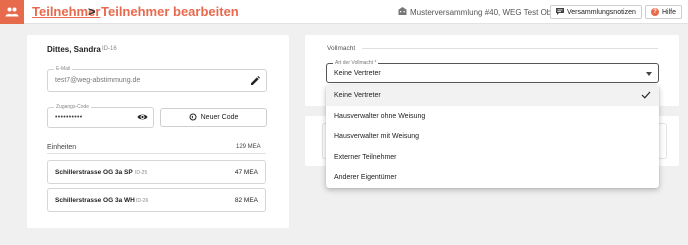  What do you see at coordinates (98, 80) in the screenshot?
I see `email-field-value: test7@weg-abstimmung.de` at bounding box center [98, 80].